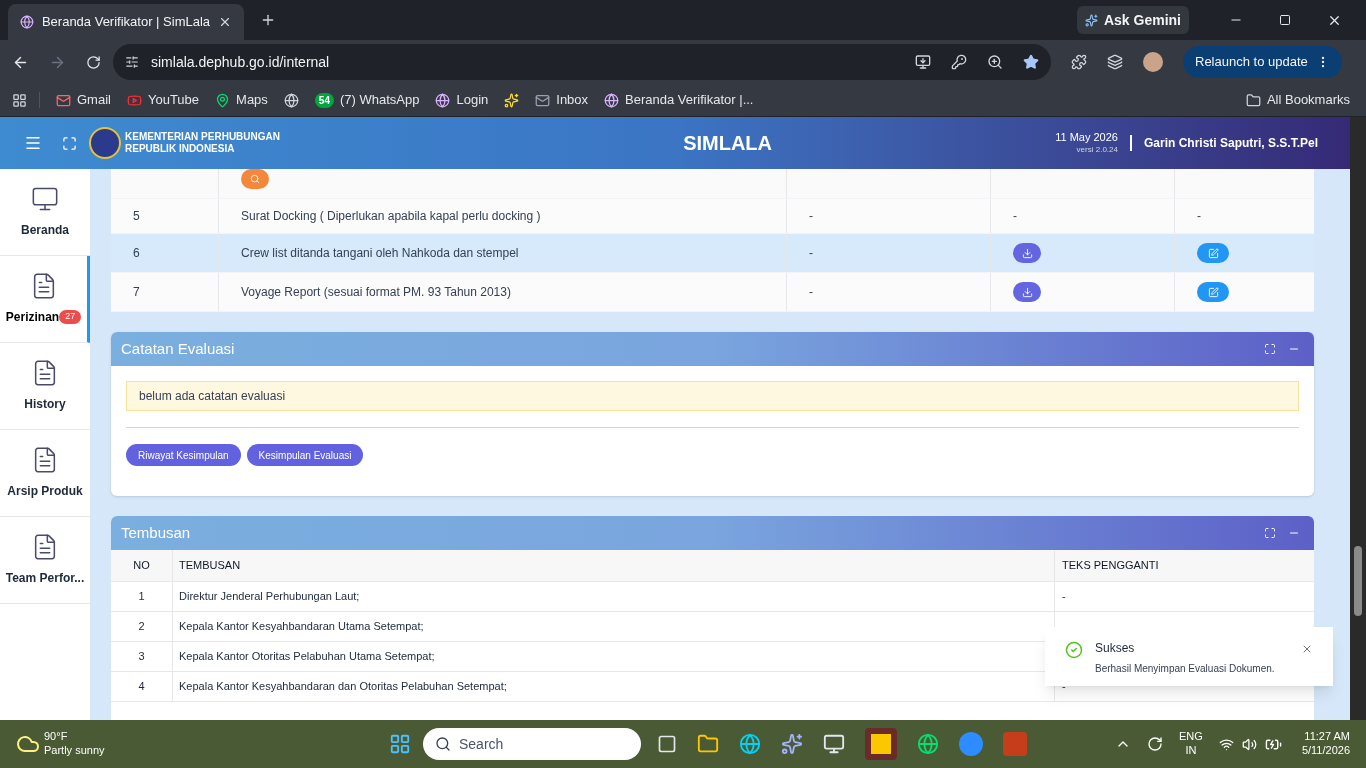 This screenshot has height=768, width=1366. Describe the element at coordinates (45, 299) in the screenshot. I see `sidebar-item: Perizinan 27` at that location.